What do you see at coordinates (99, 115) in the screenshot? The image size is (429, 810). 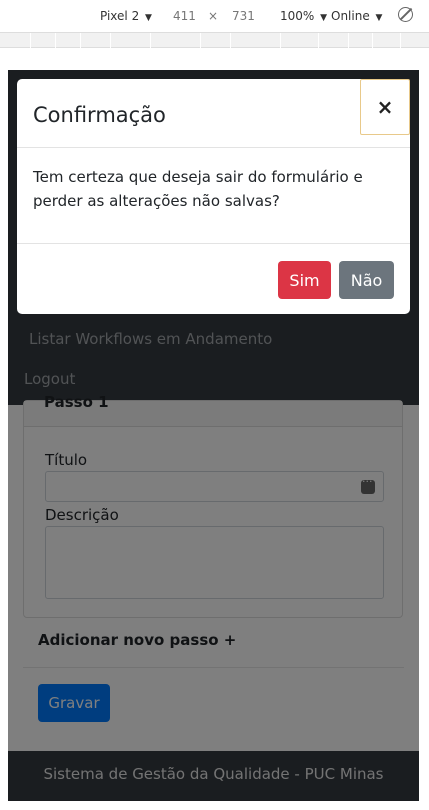 I see `modal-title: Confirmação` at bounding box center [99, 115].